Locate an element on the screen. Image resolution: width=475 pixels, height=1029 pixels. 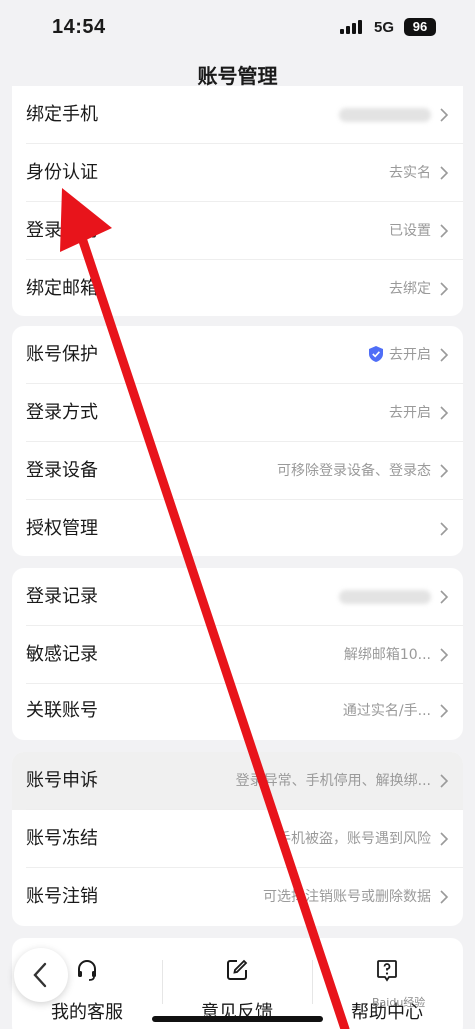
row-label: 账号注销 is located at coordinates (62, 896).